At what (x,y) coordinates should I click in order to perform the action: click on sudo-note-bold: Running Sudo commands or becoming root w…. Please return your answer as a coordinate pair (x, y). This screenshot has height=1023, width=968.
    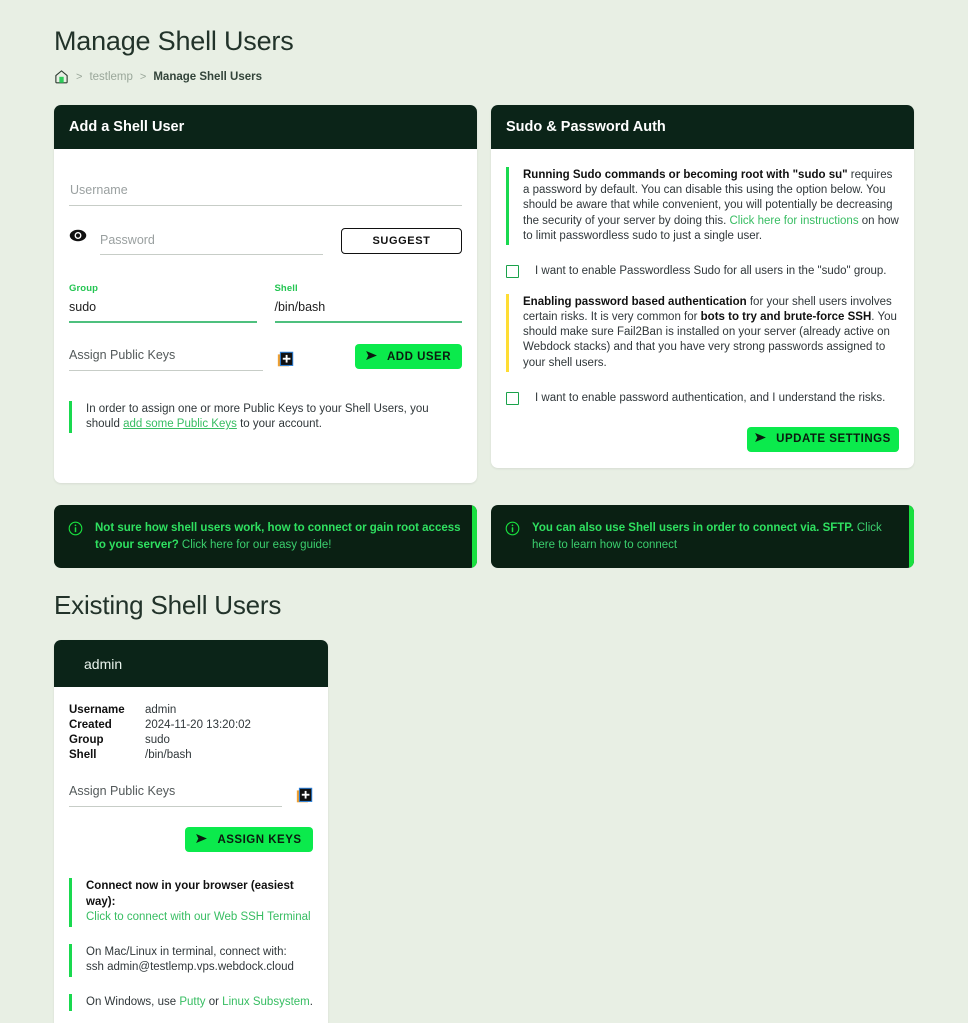
    Looking at the image, I should click on (685, 175).